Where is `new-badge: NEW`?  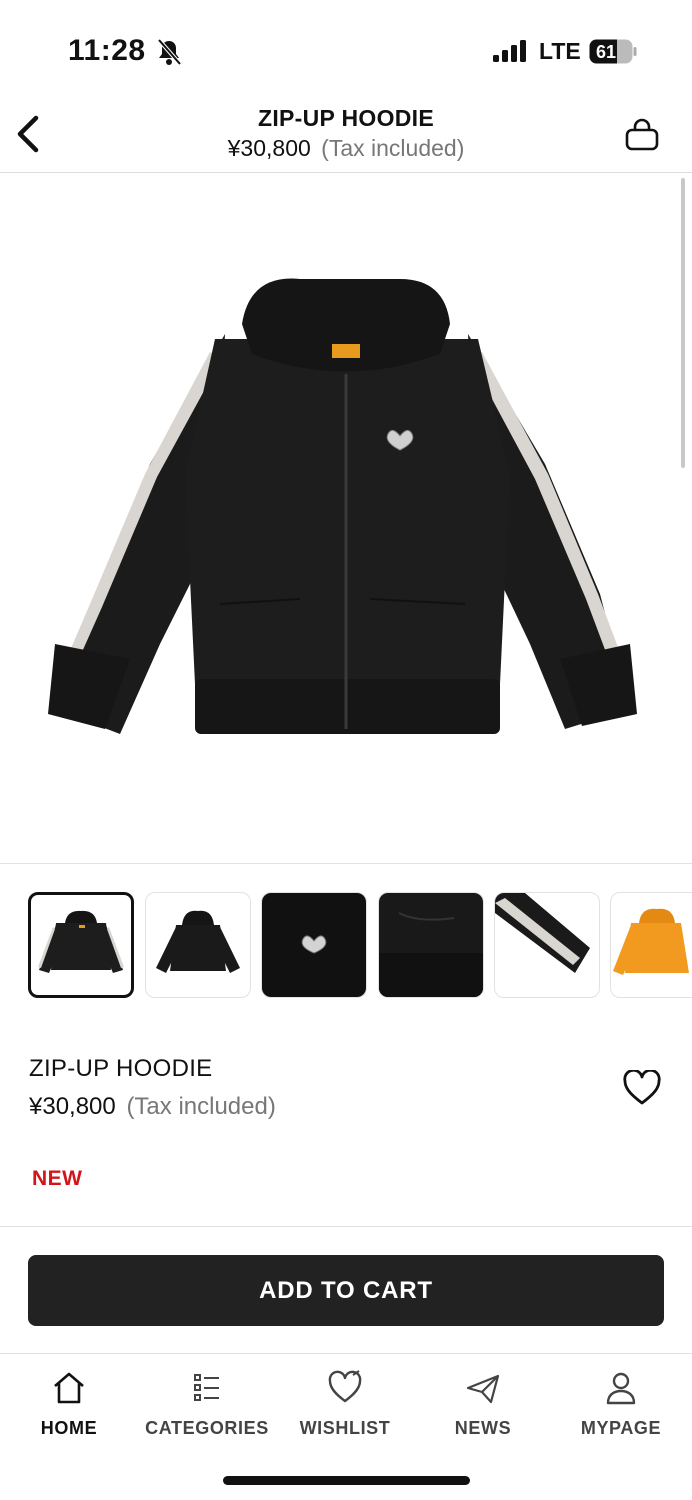 new-badge: NEW is located at coordinates (57, 1178).